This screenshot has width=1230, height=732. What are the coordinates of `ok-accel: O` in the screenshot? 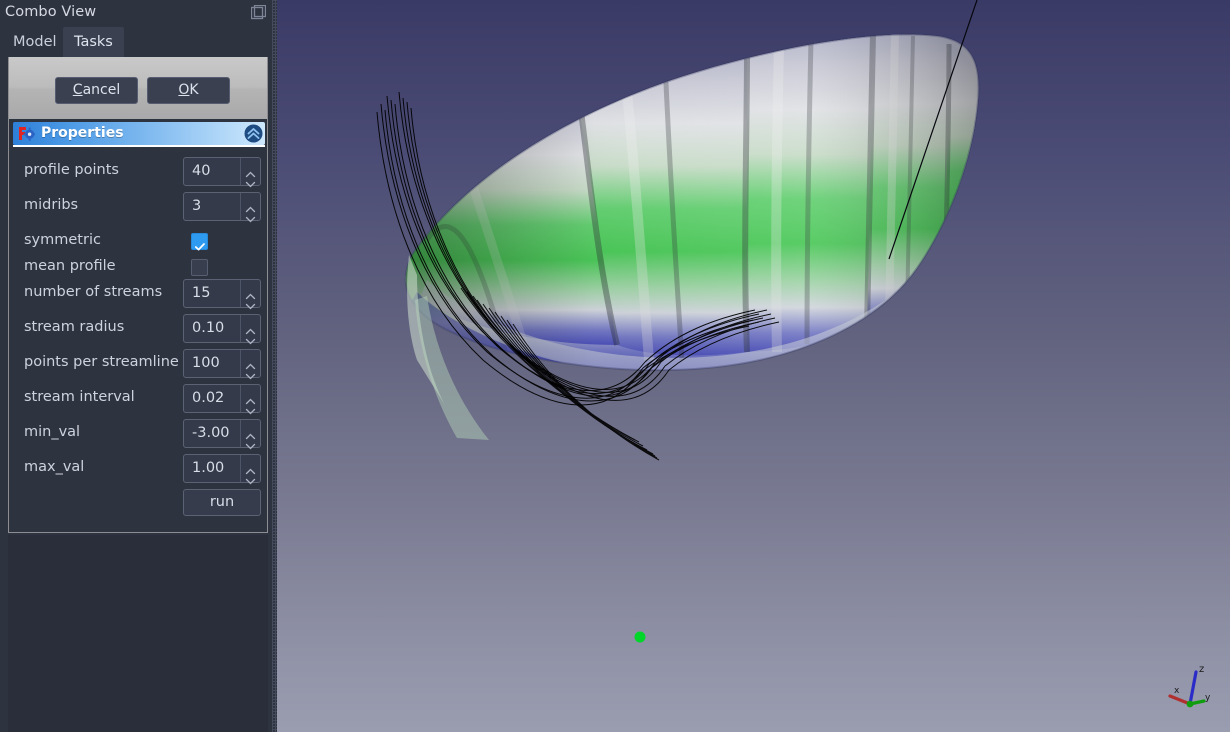 It's located at (184, 90).